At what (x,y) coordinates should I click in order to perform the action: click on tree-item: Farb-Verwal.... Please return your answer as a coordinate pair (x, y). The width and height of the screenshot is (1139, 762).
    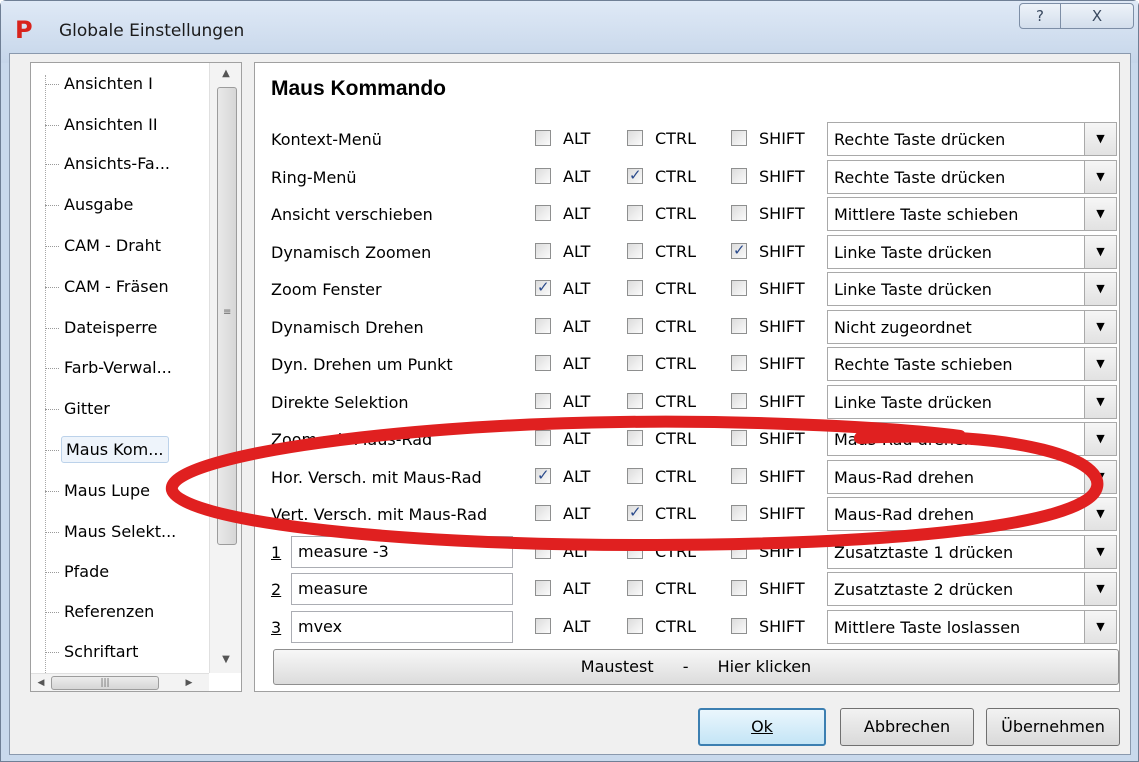
    Looking at the image, I should click on (110, 368).